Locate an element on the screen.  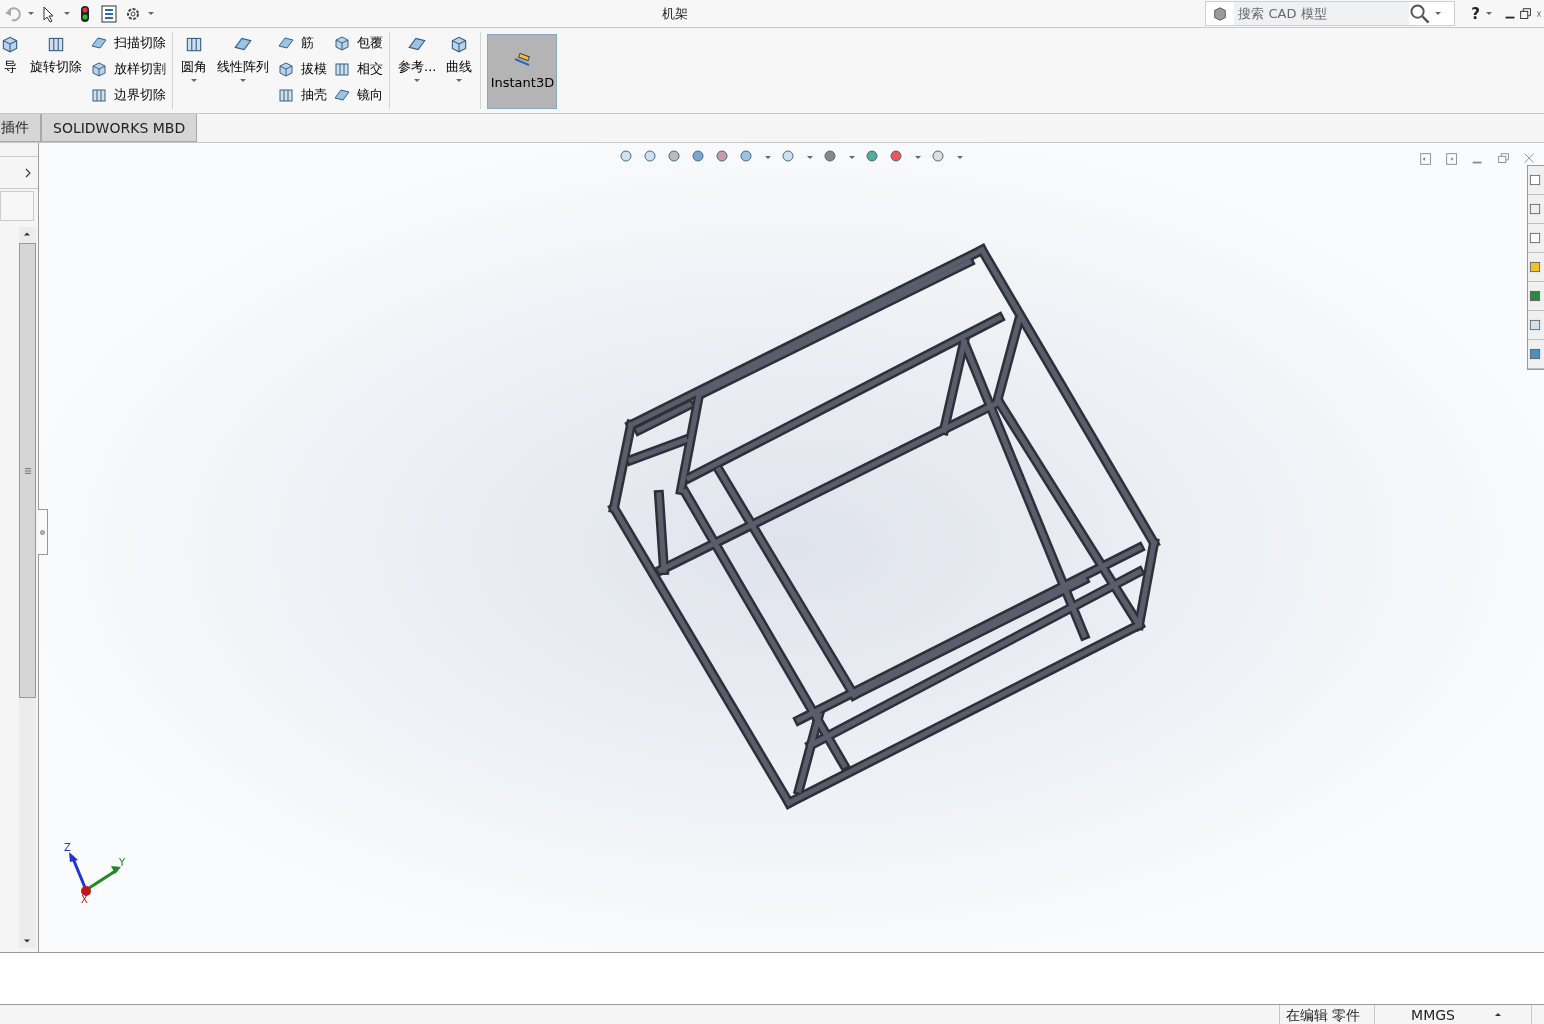
ribbon-button: 筋 is located at coordinates (302, 43).